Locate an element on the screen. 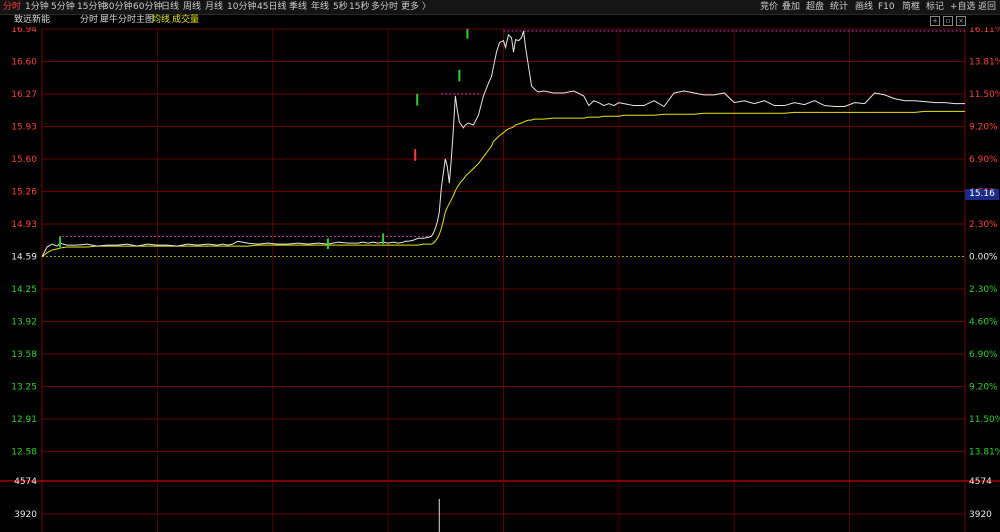  tool-button-6: 简框 is located at coordinates (911, 7).